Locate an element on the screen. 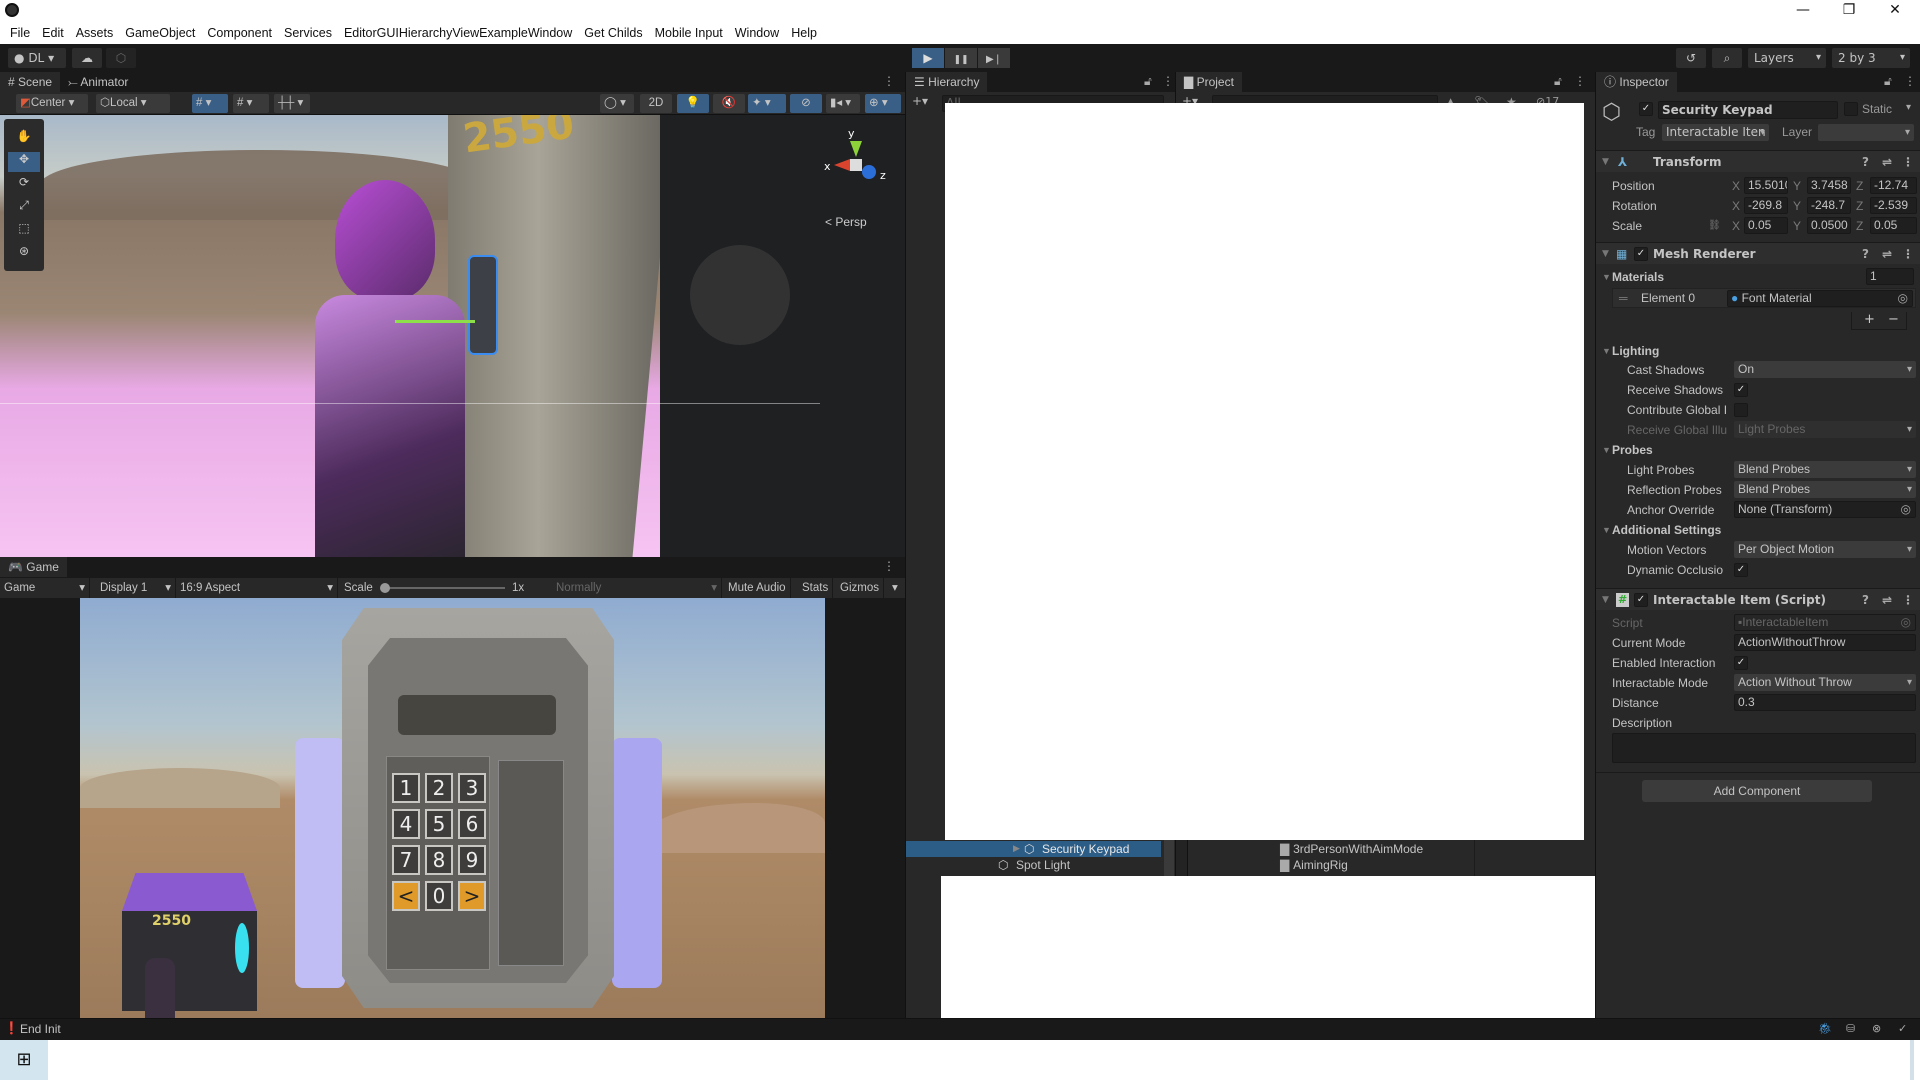  key-3: 3 is located at coordinates (472, 788).